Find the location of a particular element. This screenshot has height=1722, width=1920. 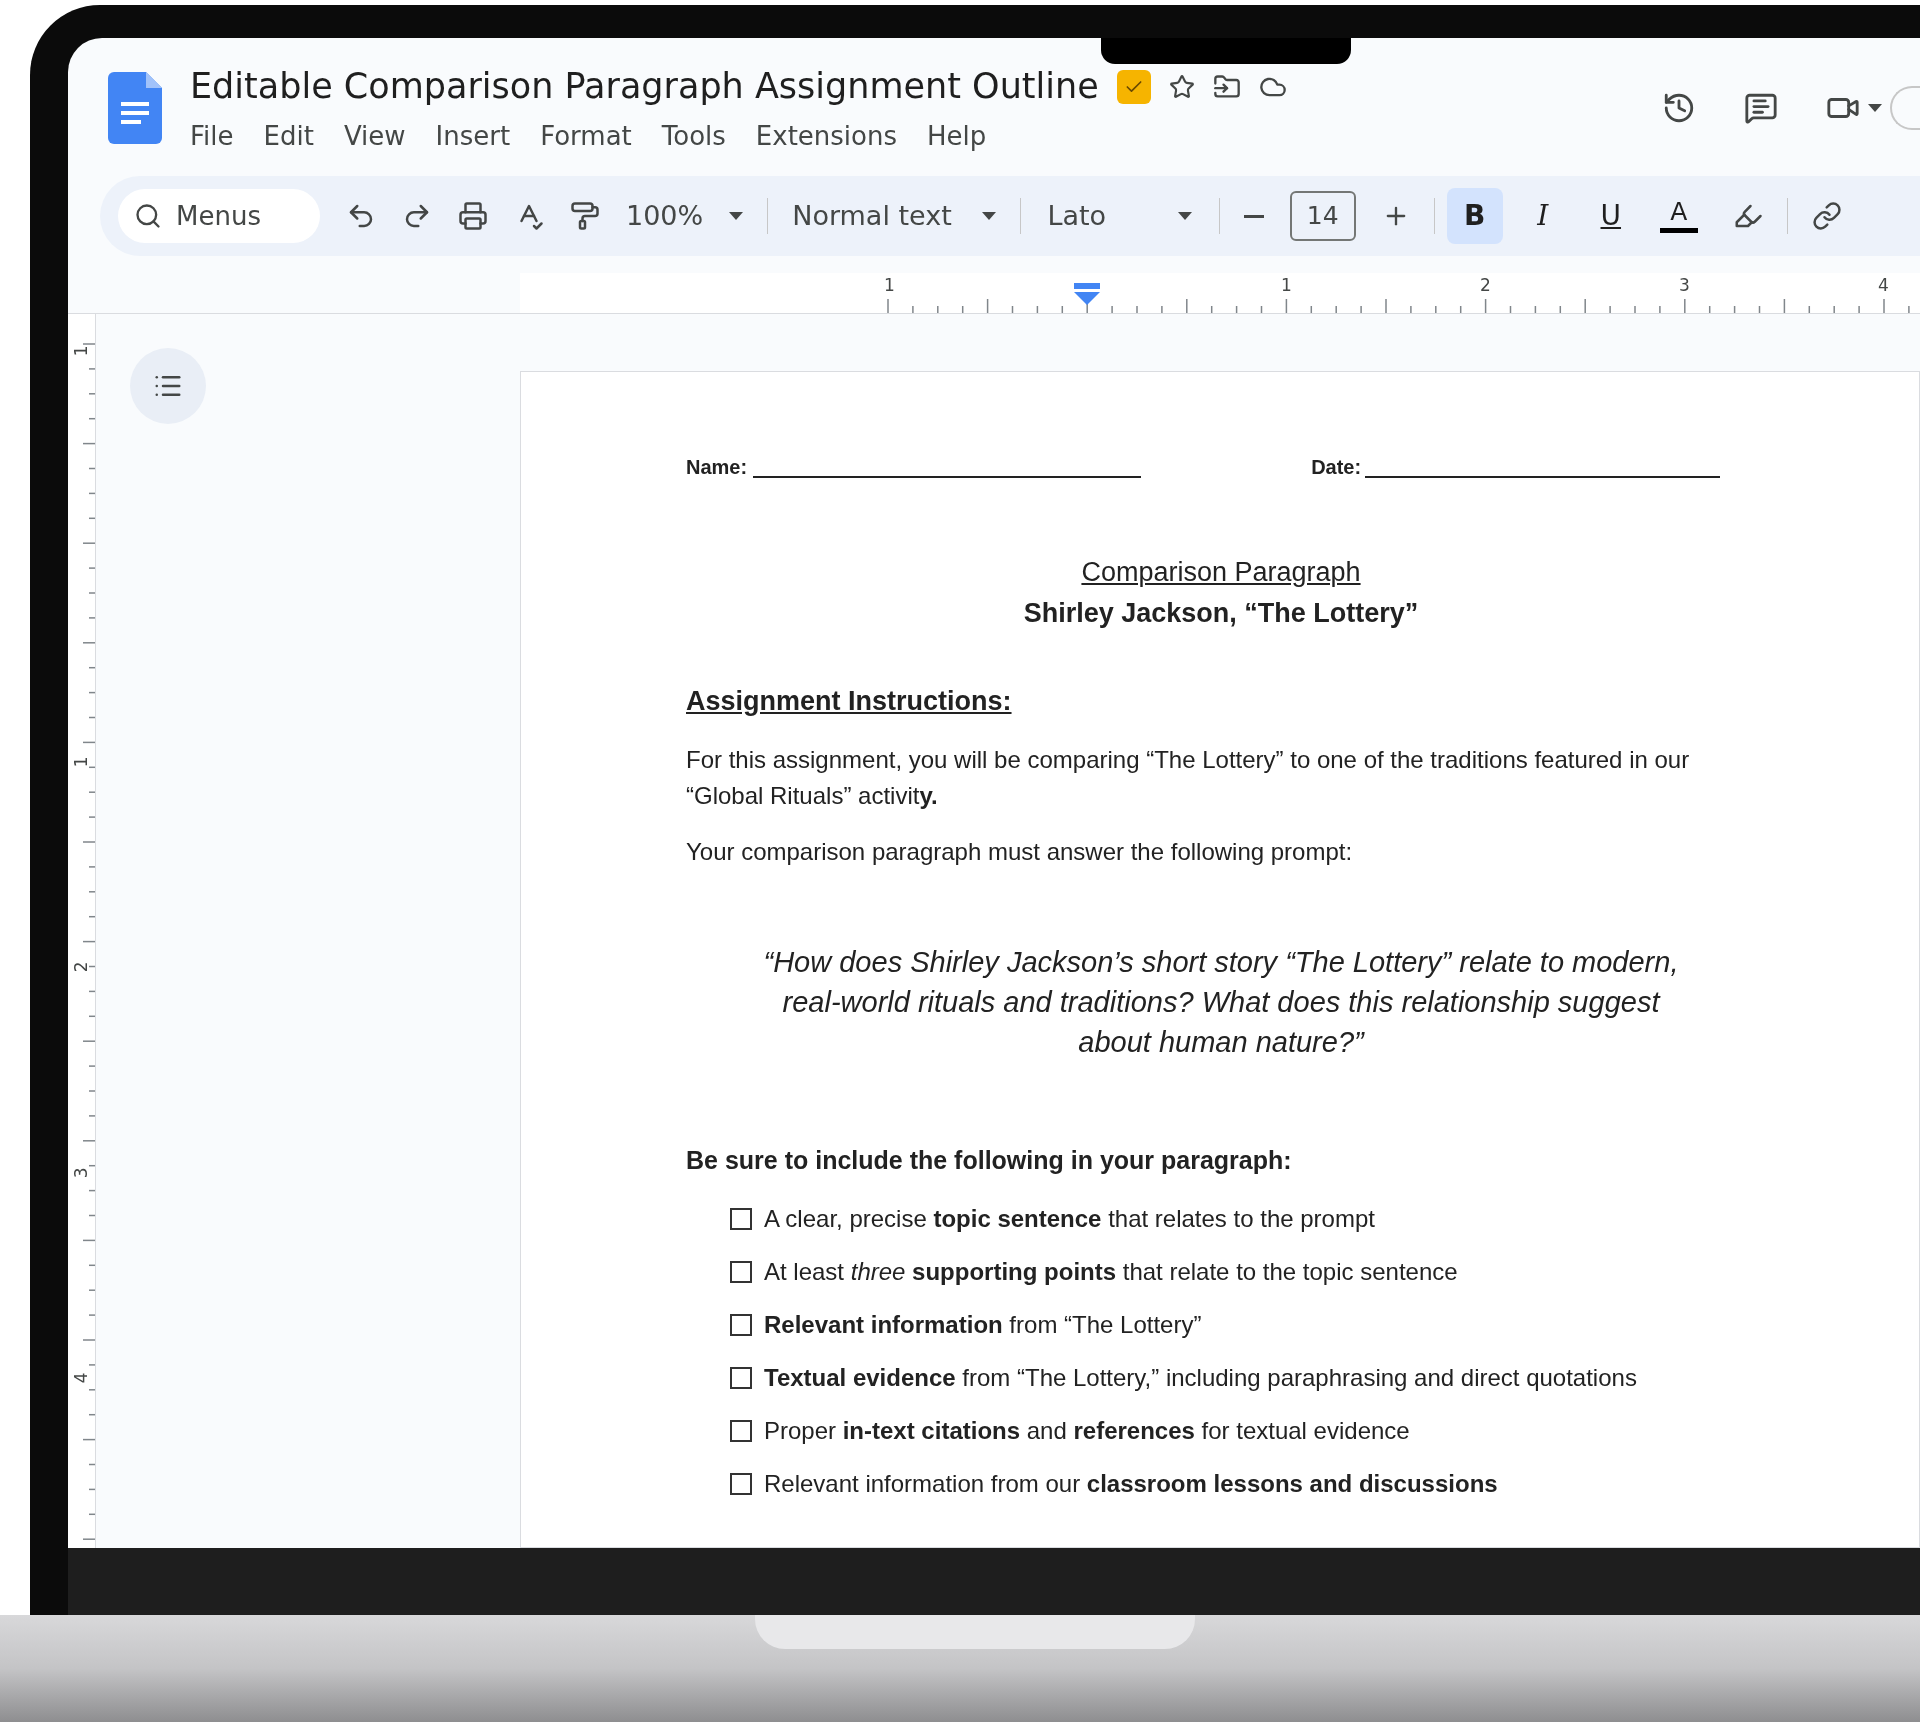

section-heading: Assignment Instructions: is located at coordinates (849, 701).